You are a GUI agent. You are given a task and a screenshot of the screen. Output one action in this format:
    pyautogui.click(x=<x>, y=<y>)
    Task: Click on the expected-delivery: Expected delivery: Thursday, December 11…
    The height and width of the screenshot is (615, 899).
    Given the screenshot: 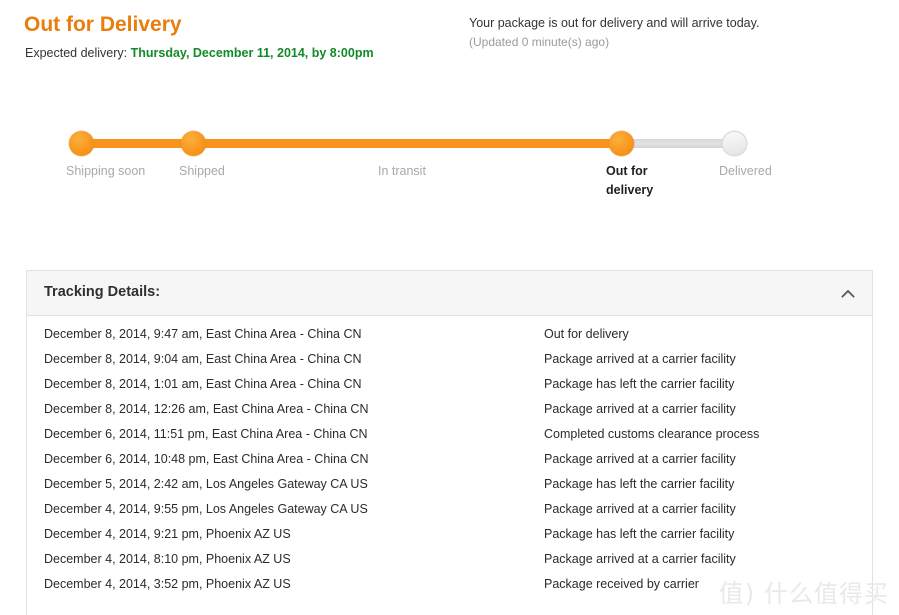 What is the action you would take?
    pyautogui.click(x=199, y=53)
    